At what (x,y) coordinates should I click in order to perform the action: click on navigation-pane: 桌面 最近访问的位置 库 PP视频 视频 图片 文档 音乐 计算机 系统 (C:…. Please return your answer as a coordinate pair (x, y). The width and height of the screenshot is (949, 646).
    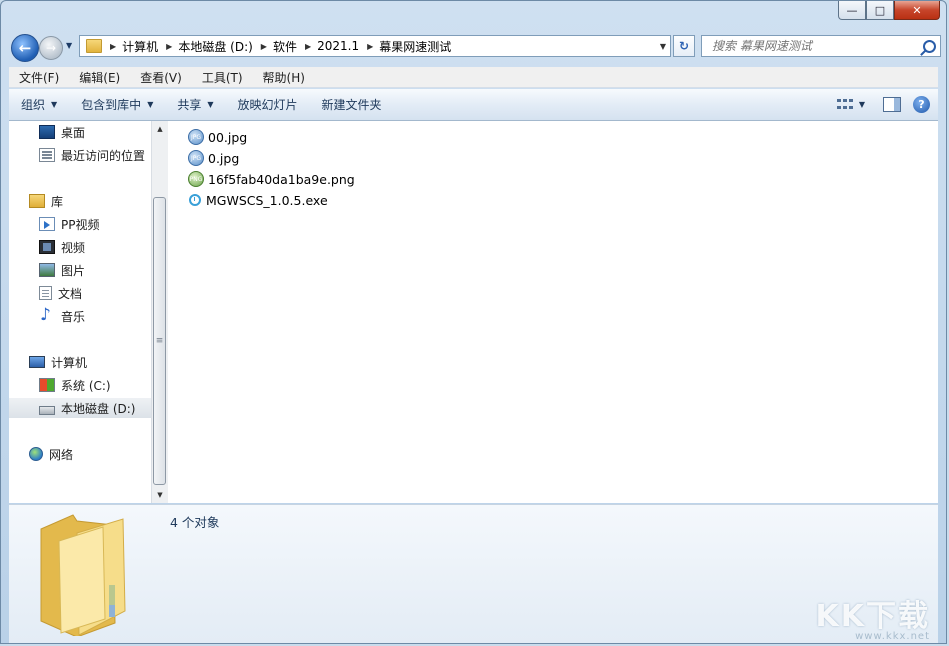
    Looking at the image, I should click on (80, 312).